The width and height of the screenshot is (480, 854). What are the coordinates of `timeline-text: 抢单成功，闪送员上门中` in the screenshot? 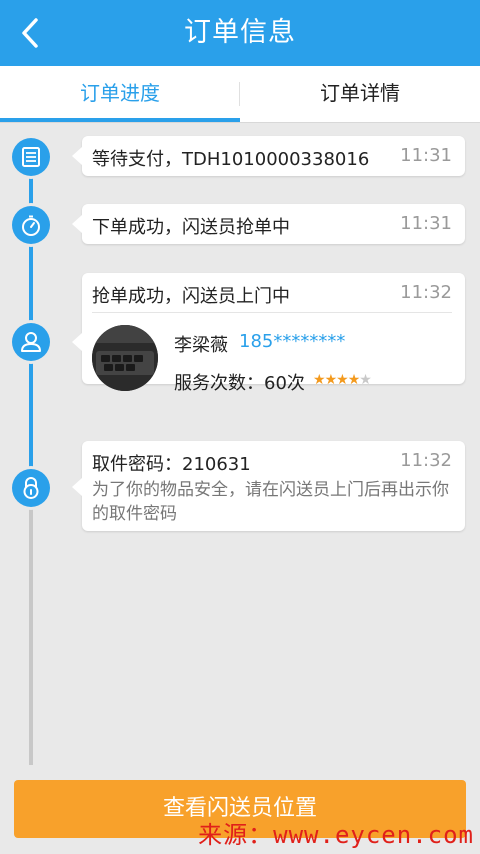 It's located at (191, 296).